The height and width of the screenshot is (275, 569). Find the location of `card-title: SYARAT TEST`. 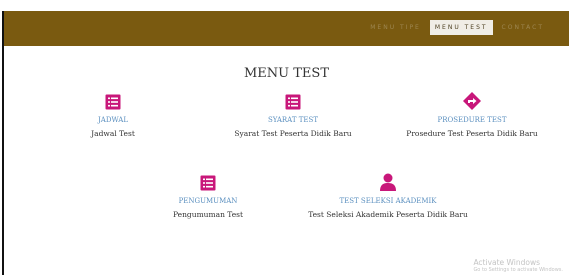

card-title: SYARAT TEST is located at coordinates (293, 120).